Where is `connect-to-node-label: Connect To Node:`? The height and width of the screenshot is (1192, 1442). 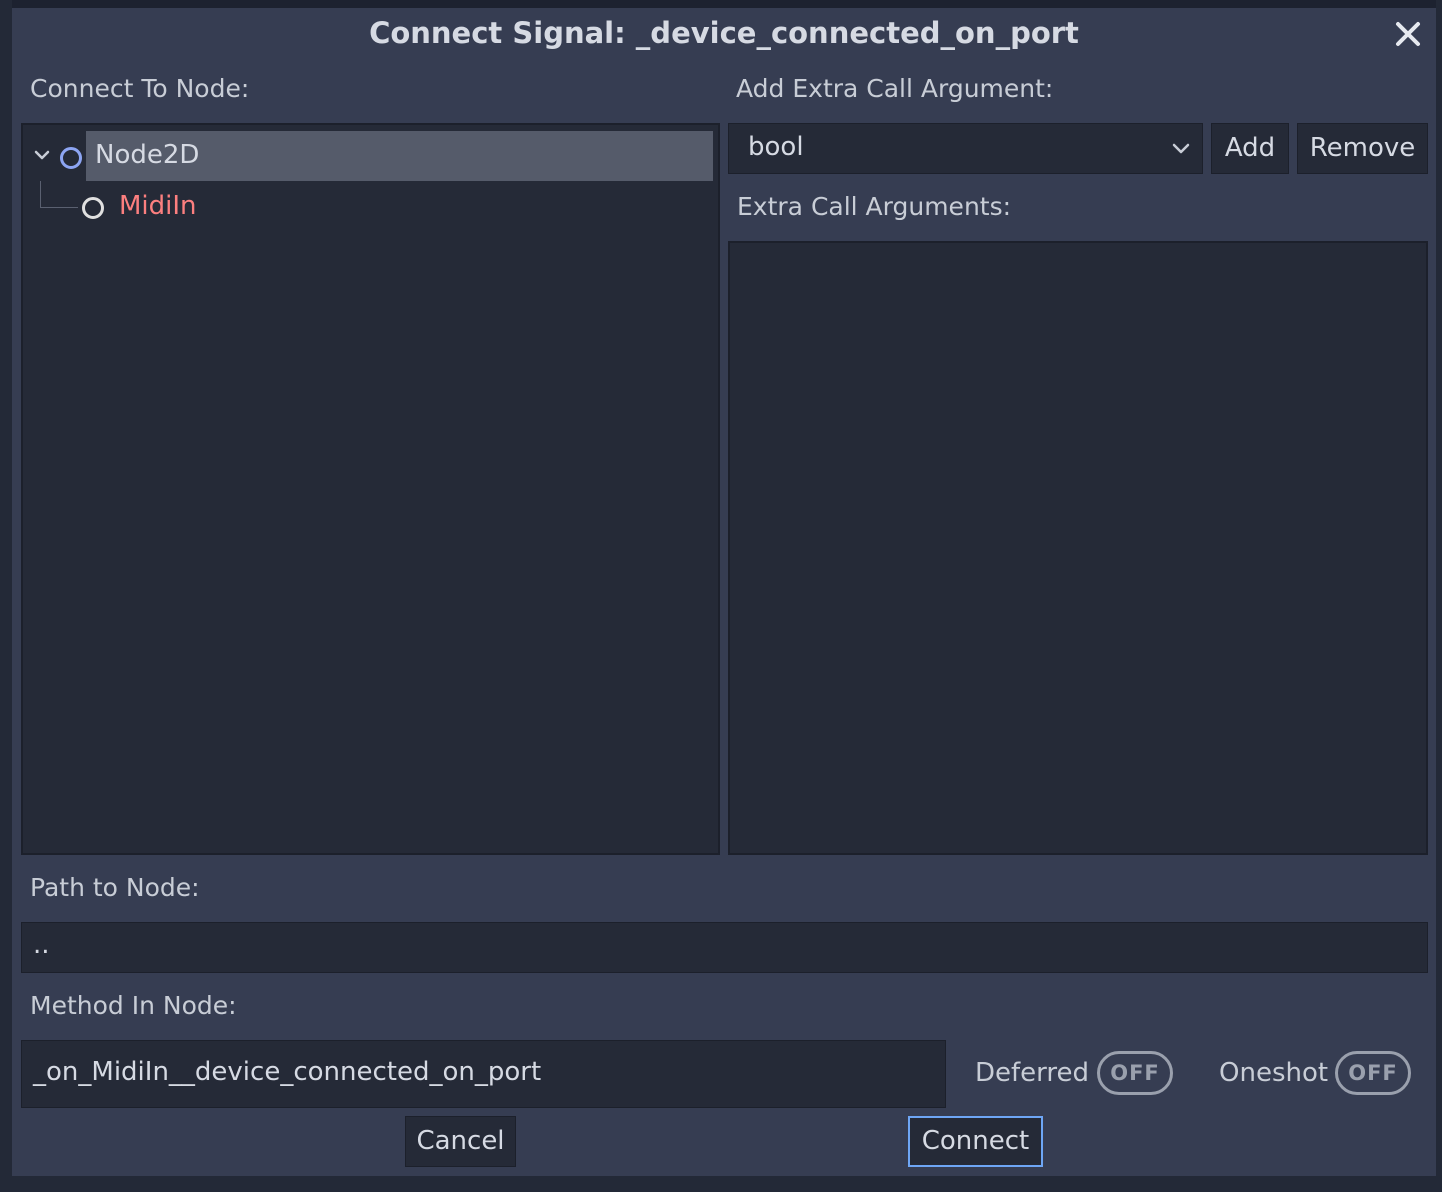
connect-to-node-label: Connect To Node: is located at coordinates (140, 88).